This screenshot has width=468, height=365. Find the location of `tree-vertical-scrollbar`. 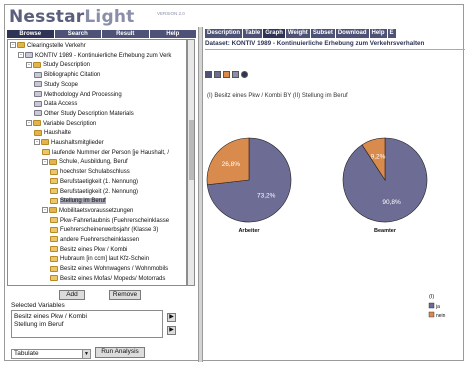

tree-vertical-scrollbar is located at coordinates (191, 162).